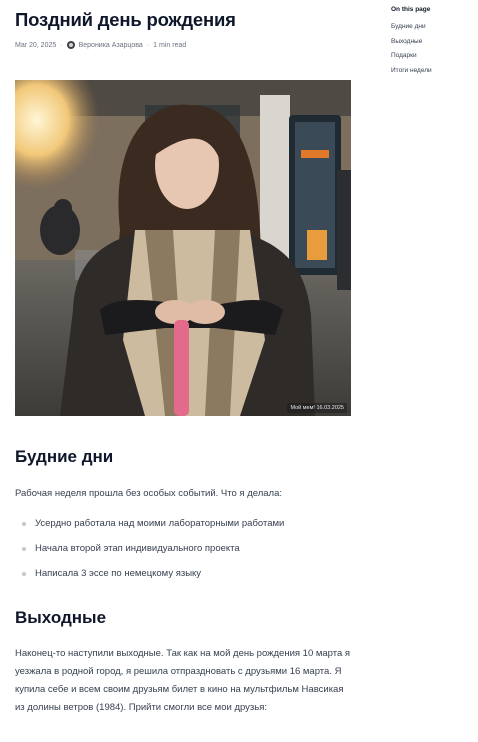 The image size is (478, 742). What do you see at coordinates (433, 26) in the screenshot?
I see `toc-link-weekdays: Будние дни` at bounding box center [433, 26].